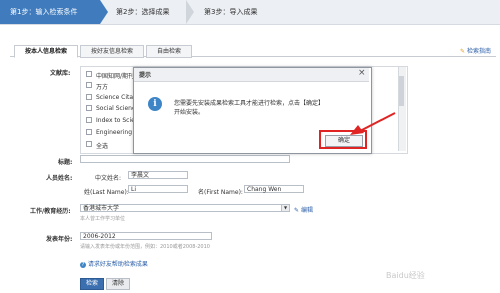 The height and width of the screenshot is (293, 500). I want to click on clear-button: 清除, so click(118, 284).